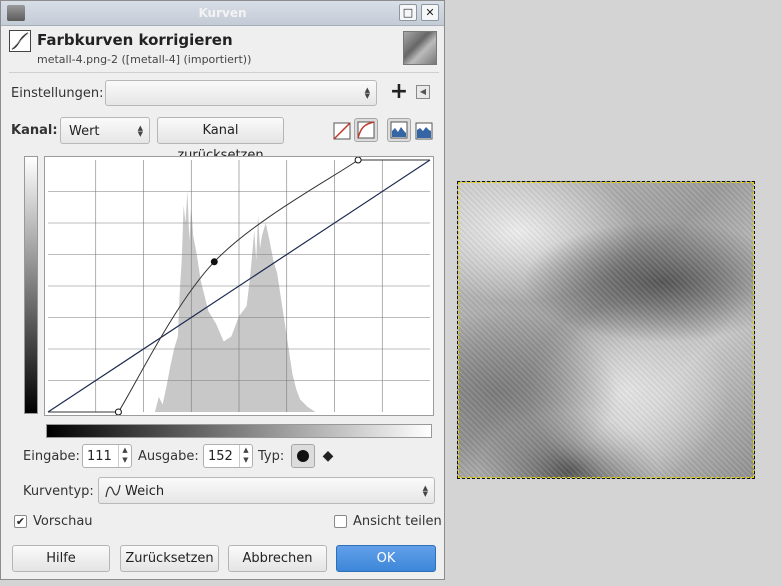  Describe the element at coordinates (31, 285) in the screenshot. I see `output-gradient-bar` at that location.